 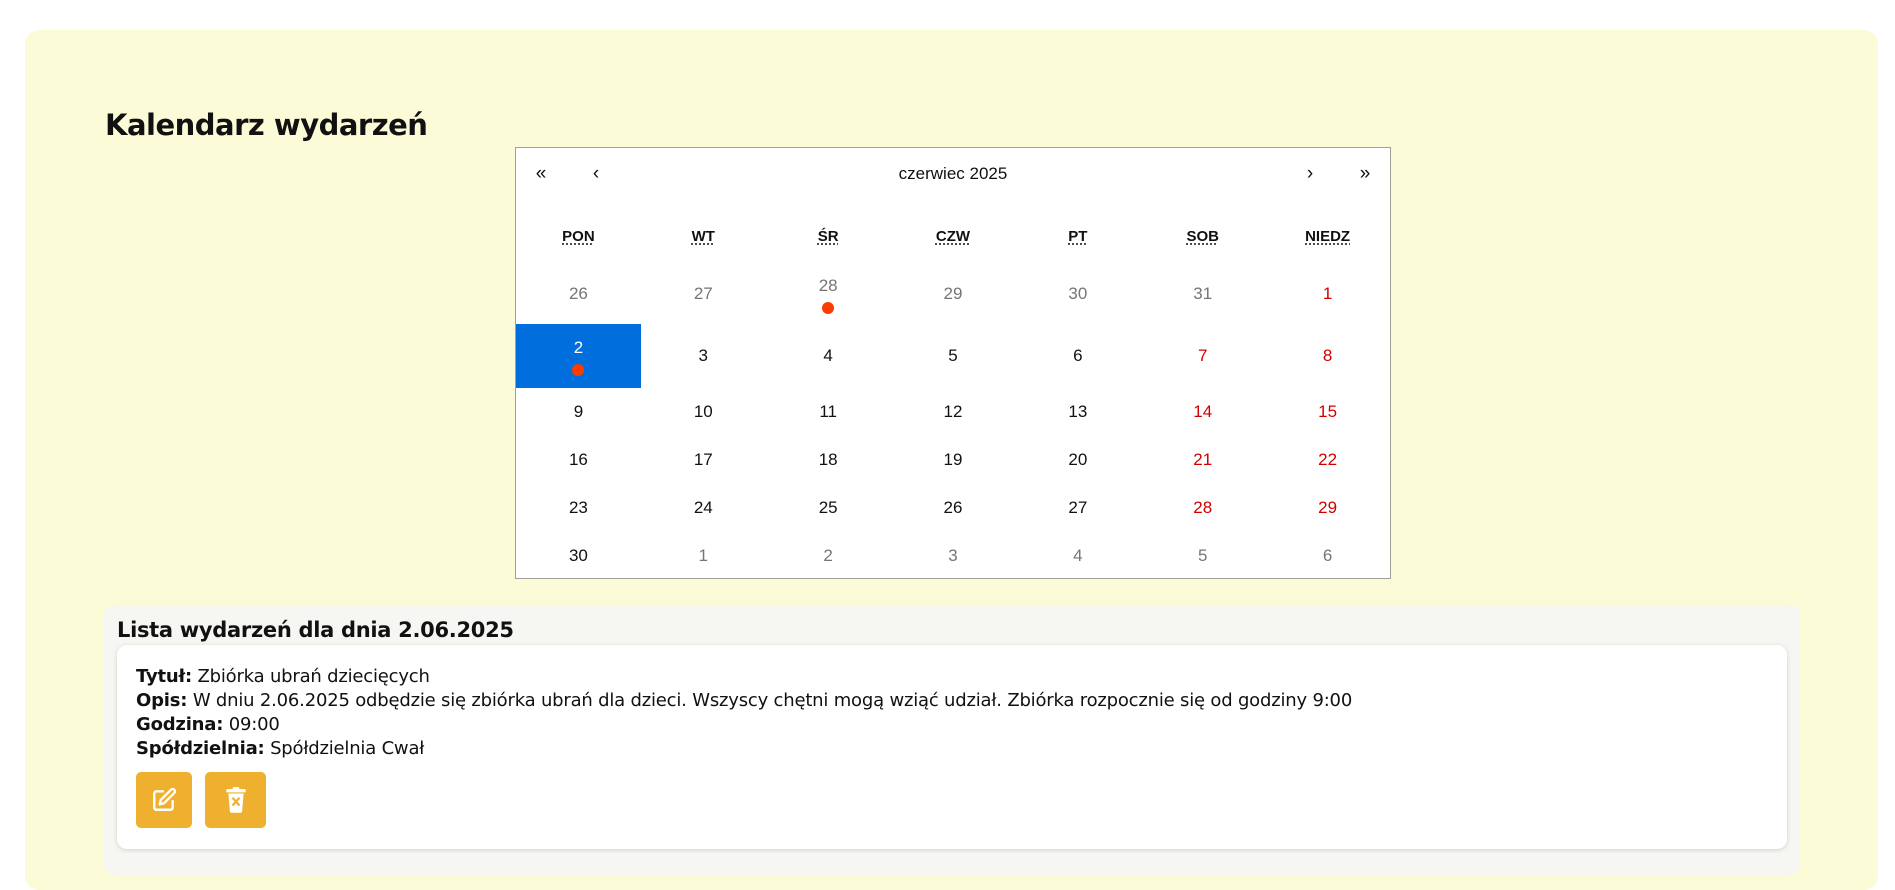 I want to click on calendar-day: 16, so click(x=578, y=460).